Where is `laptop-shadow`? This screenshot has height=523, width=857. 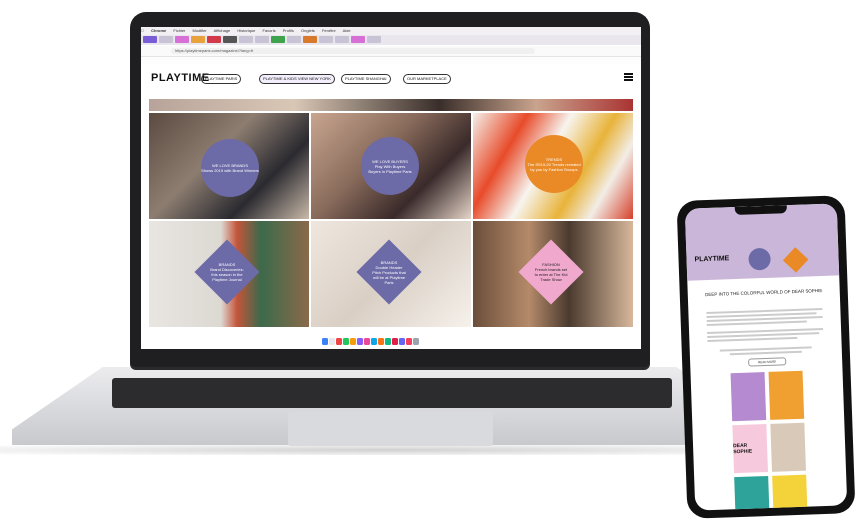
laptop-shadow is located at coordinates (385, 450).